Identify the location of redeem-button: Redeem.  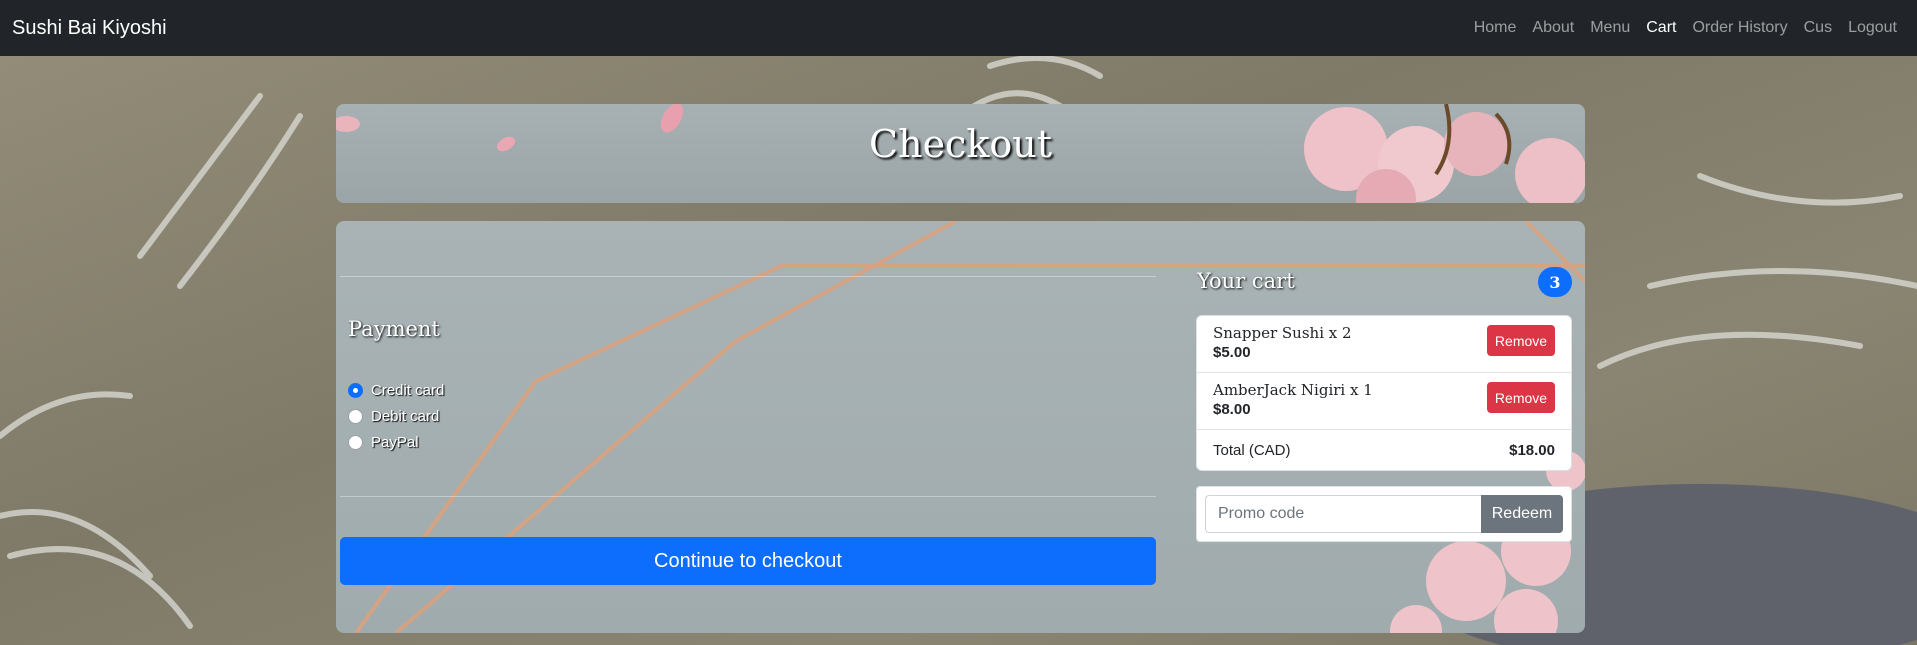
(1522, 514).